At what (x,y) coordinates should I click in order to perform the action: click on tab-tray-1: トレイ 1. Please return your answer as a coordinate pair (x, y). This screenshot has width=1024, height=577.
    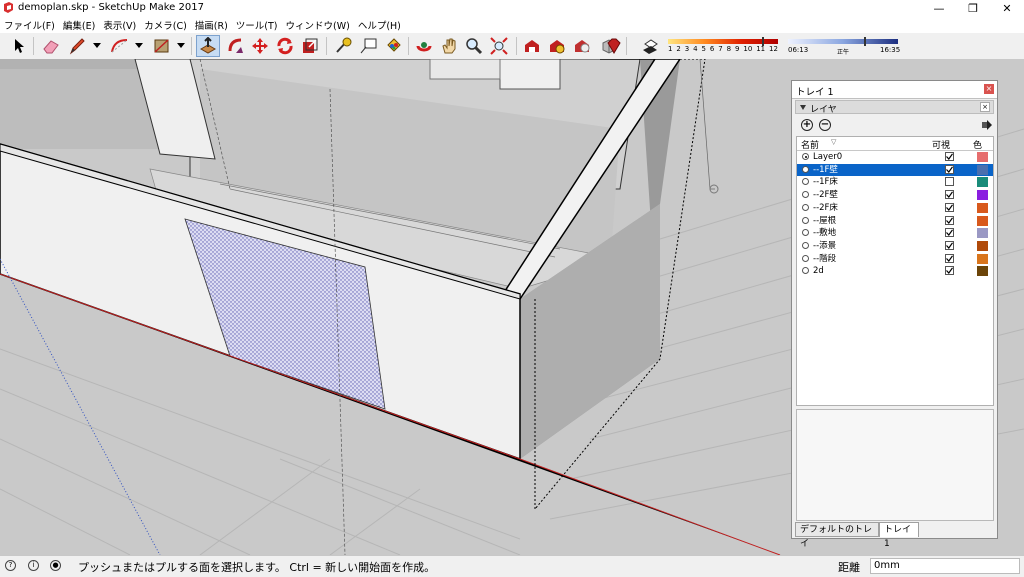
    Looking at the image, I should click on (899, 535).